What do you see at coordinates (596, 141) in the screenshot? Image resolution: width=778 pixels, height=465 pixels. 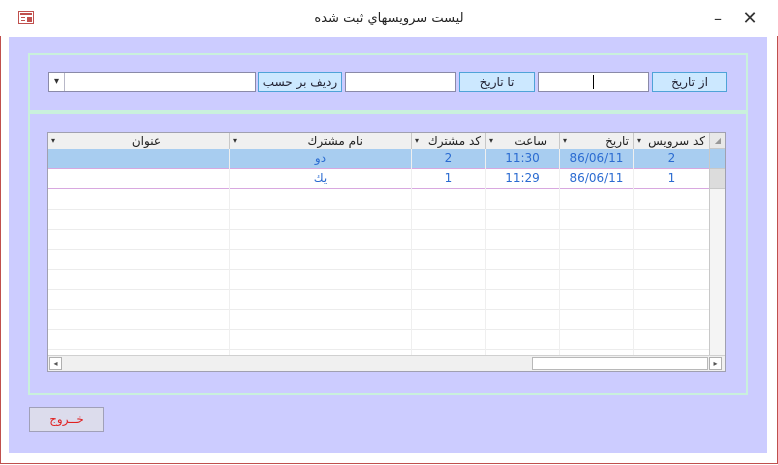 I see `column-header-date: تاريخ ▾` at bounding box center [596, 141].